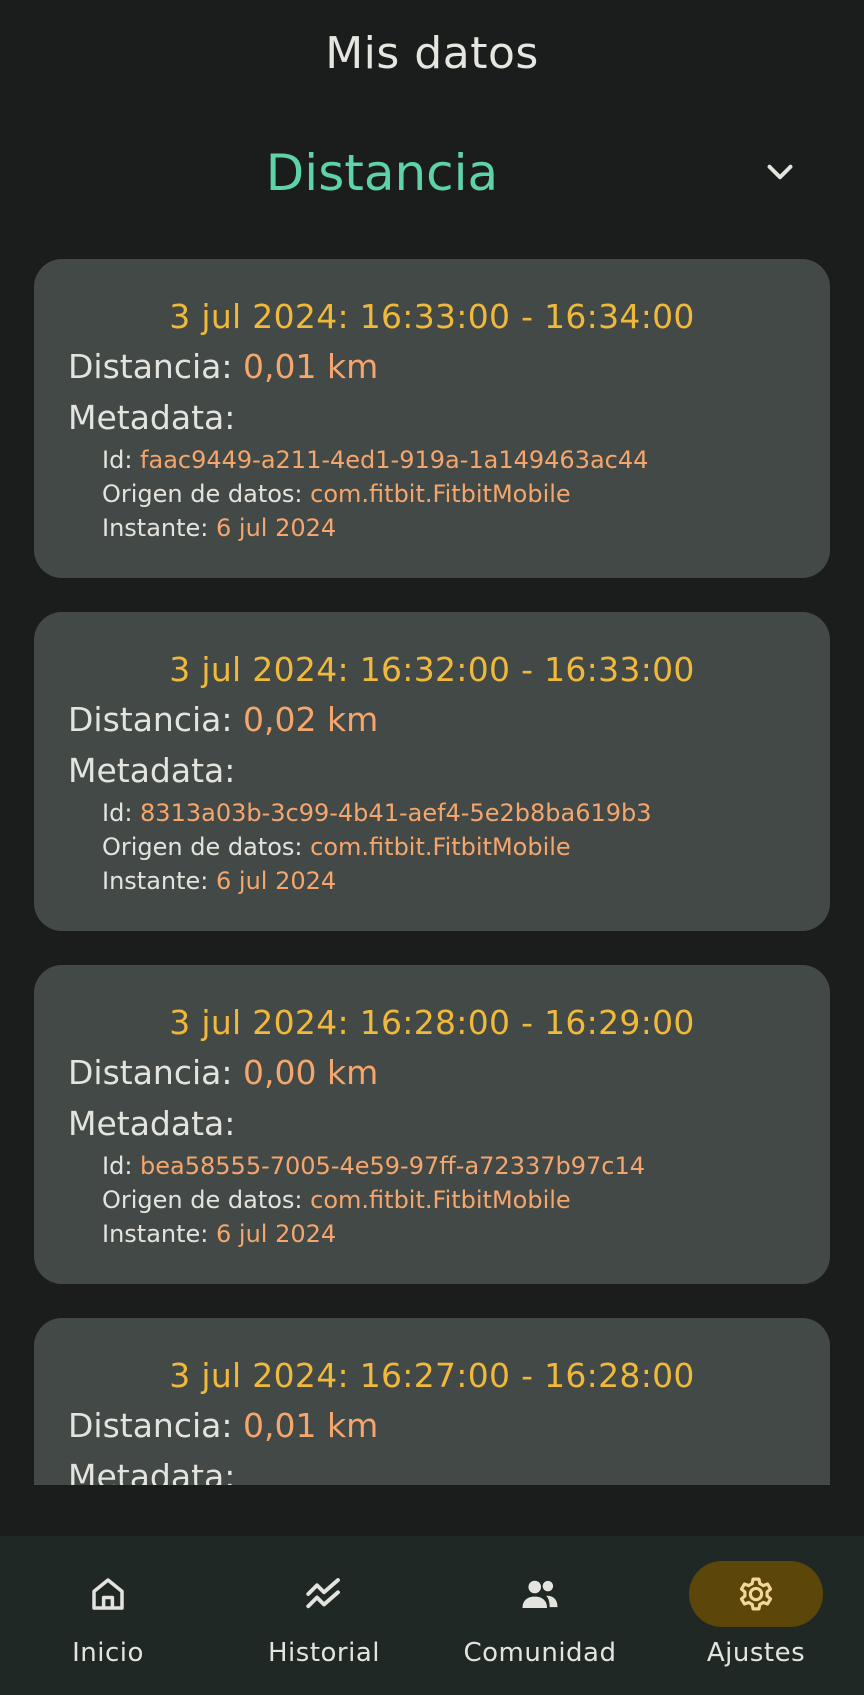  I want to click on distance-value: 0,02 km, so click(311, 719).